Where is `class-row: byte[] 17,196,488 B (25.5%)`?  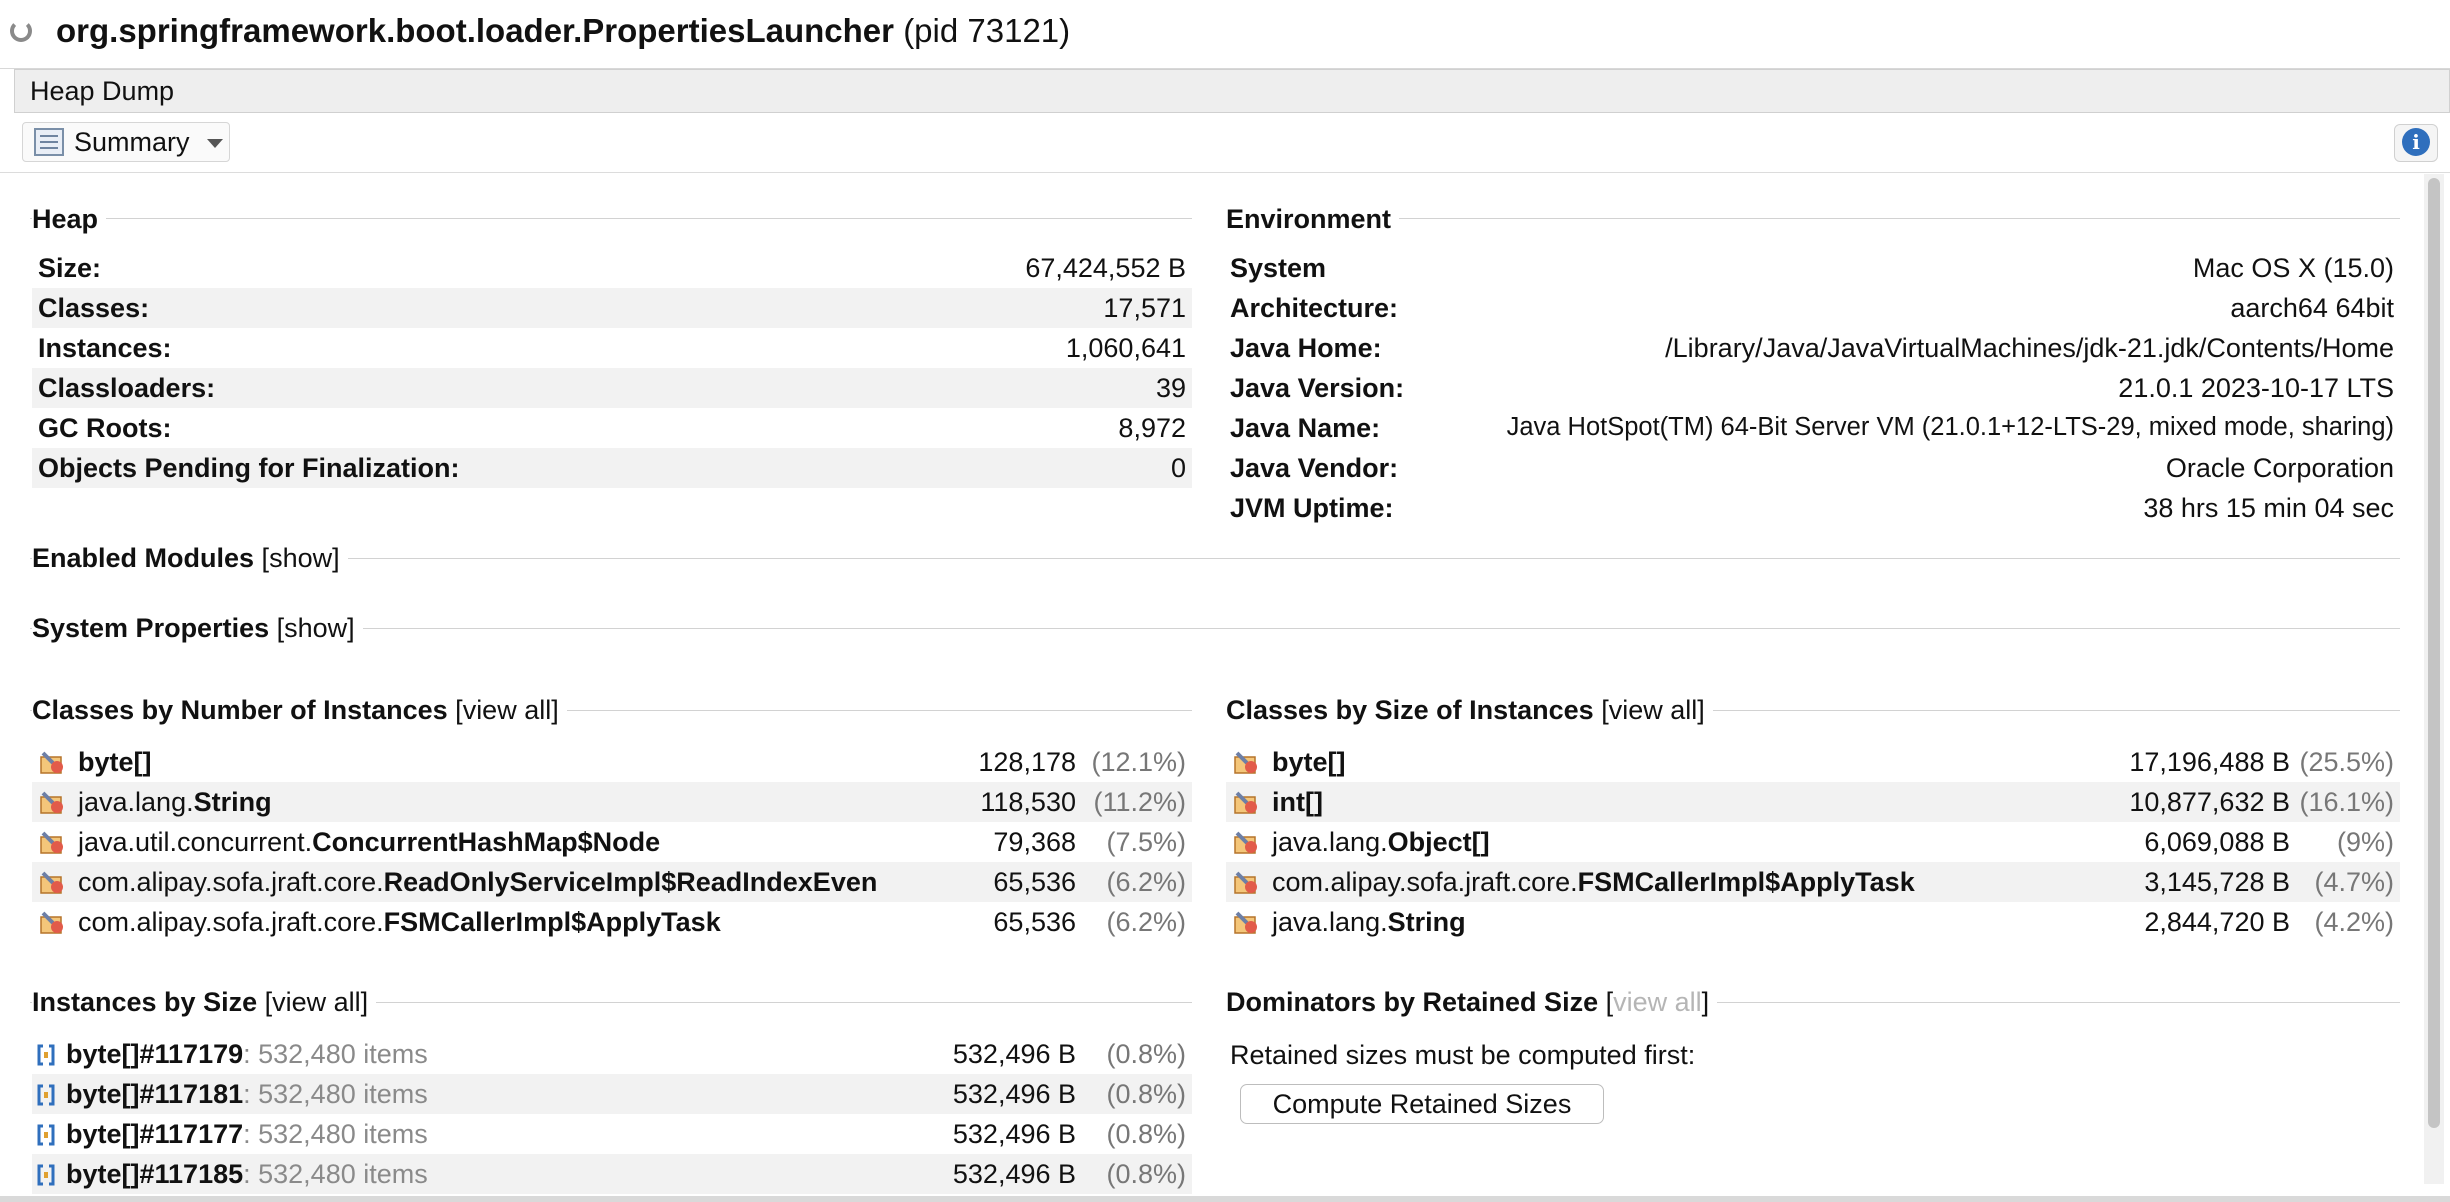 class-row: byte[] 17,196,488 B (25.5%) is located at coordinates (1813, 762).